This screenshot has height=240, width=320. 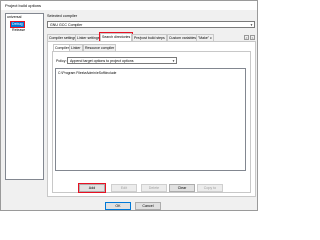 What do you see at coordinates (116, 37) in the screenshot?
I see `tab-search-directories: Search directories` at bounding box center [116, 37].